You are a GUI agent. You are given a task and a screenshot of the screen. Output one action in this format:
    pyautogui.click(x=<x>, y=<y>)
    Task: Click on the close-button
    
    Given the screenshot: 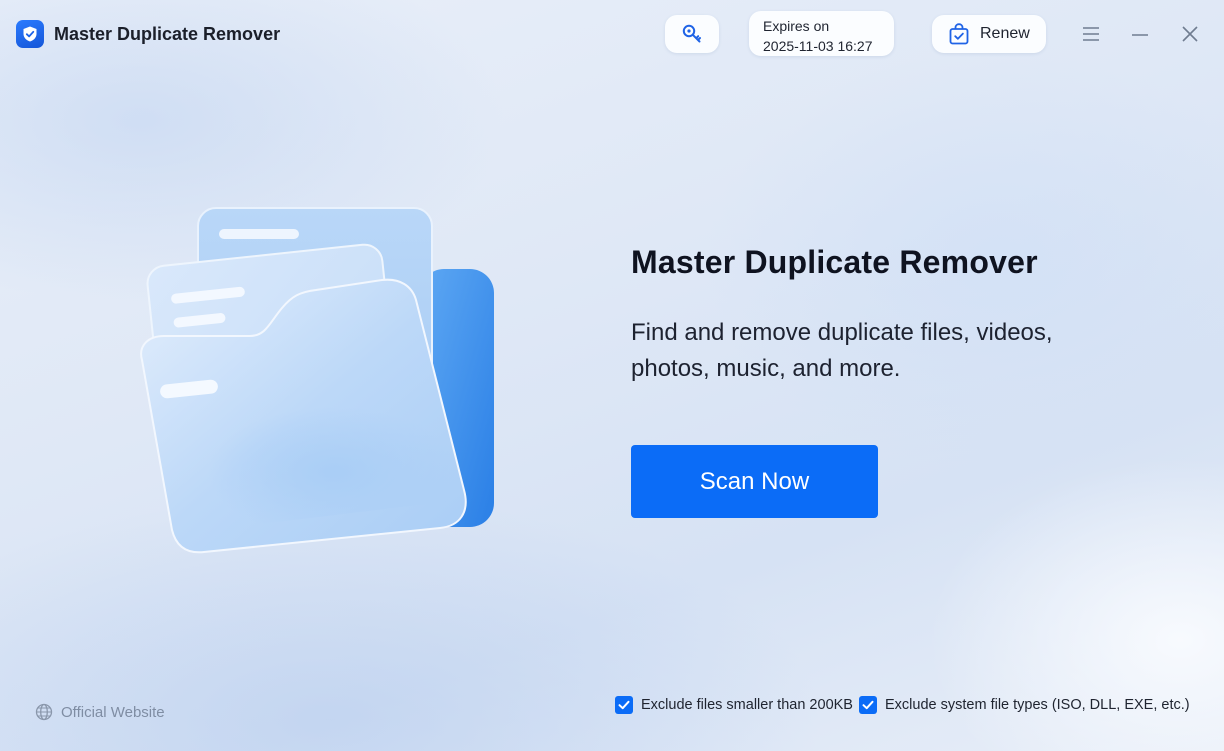 What is the action you would take?
    pyautogui.click(x=1190, y=34)
    